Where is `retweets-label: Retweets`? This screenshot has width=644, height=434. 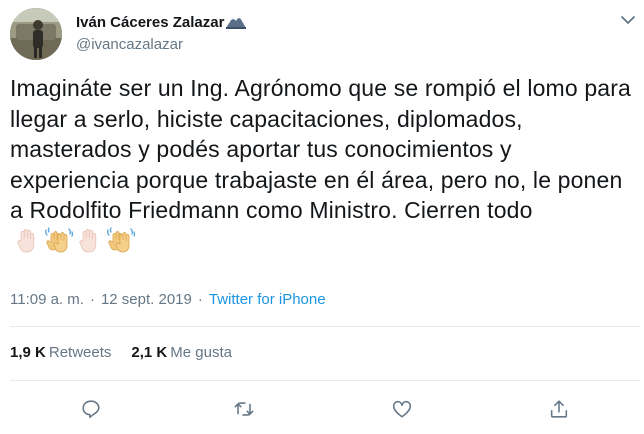
retweets-label: Retweets is located at coordinates (80, 352).